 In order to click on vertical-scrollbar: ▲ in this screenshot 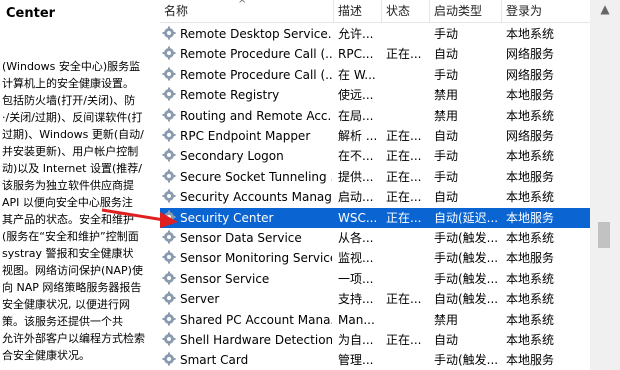, I will do `click(605, 185)`.